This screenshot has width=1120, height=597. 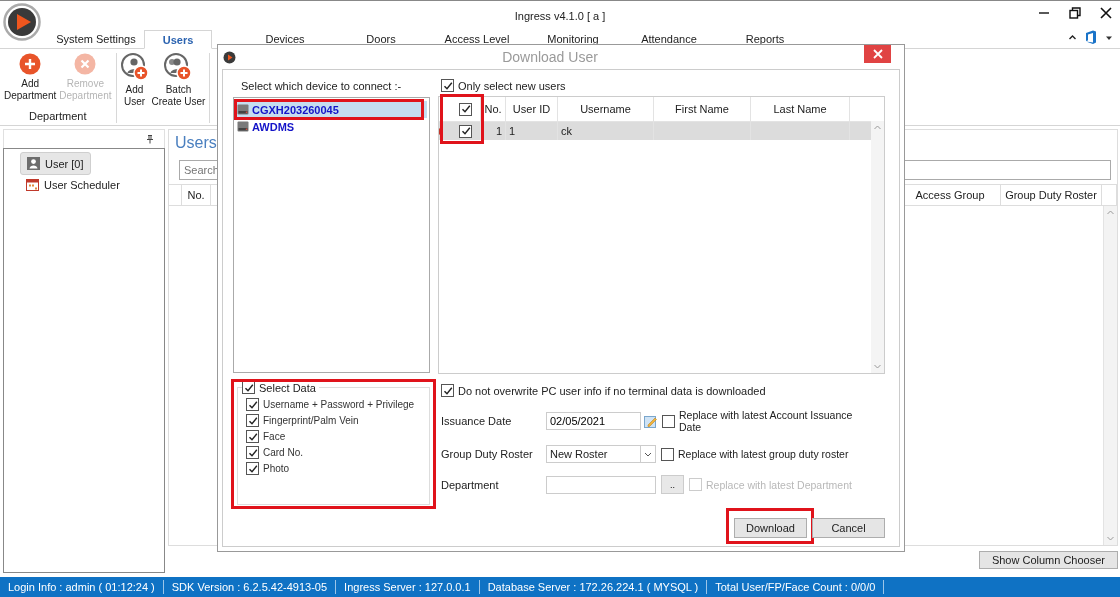 What do you see at coordinates (134, 88) in the screenshot?
I see `ribbon-button: Add User` at bounding box center [134, 88].